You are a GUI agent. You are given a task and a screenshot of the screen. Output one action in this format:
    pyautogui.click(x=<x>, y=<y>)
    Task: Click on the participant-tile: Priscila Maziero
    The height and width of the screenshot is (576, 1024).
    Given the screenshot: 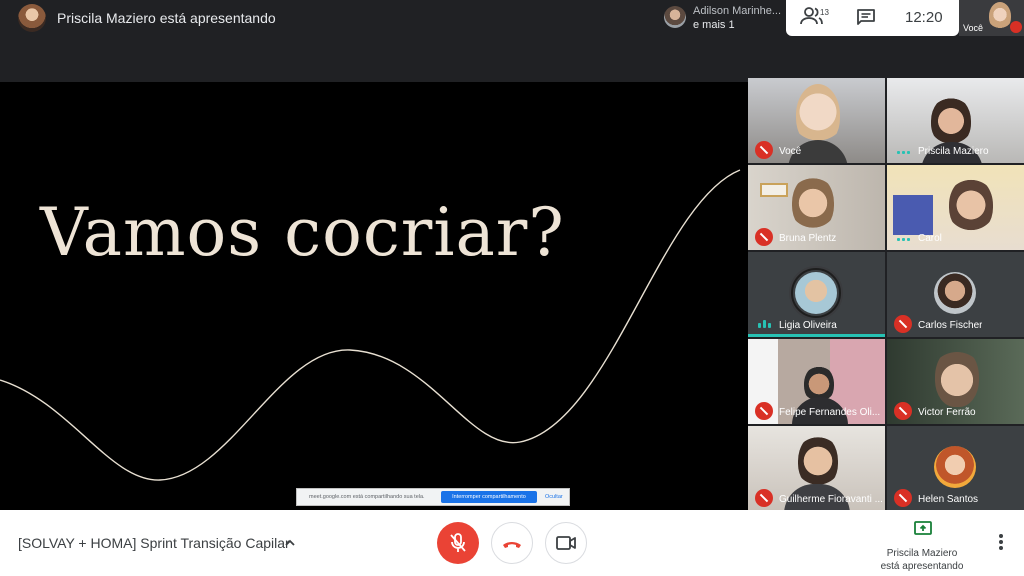 What is the action you would take?
    pyautogui.click(x=955, y=120)
    